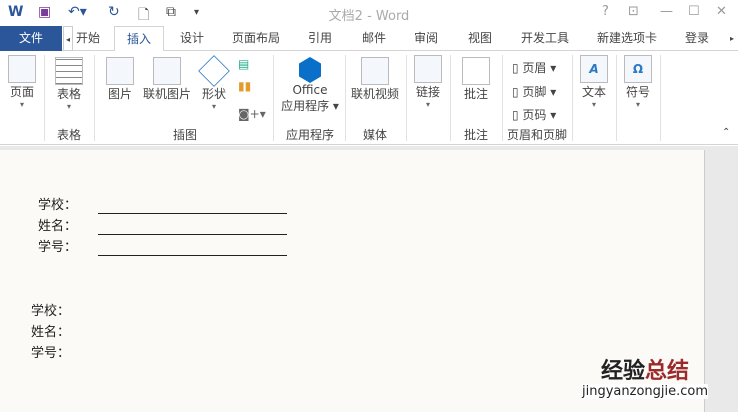  What do you see at coordinates (374, 135) in the screenshot?
I see `group-media: 媒体` at bounding box center [374, 135].